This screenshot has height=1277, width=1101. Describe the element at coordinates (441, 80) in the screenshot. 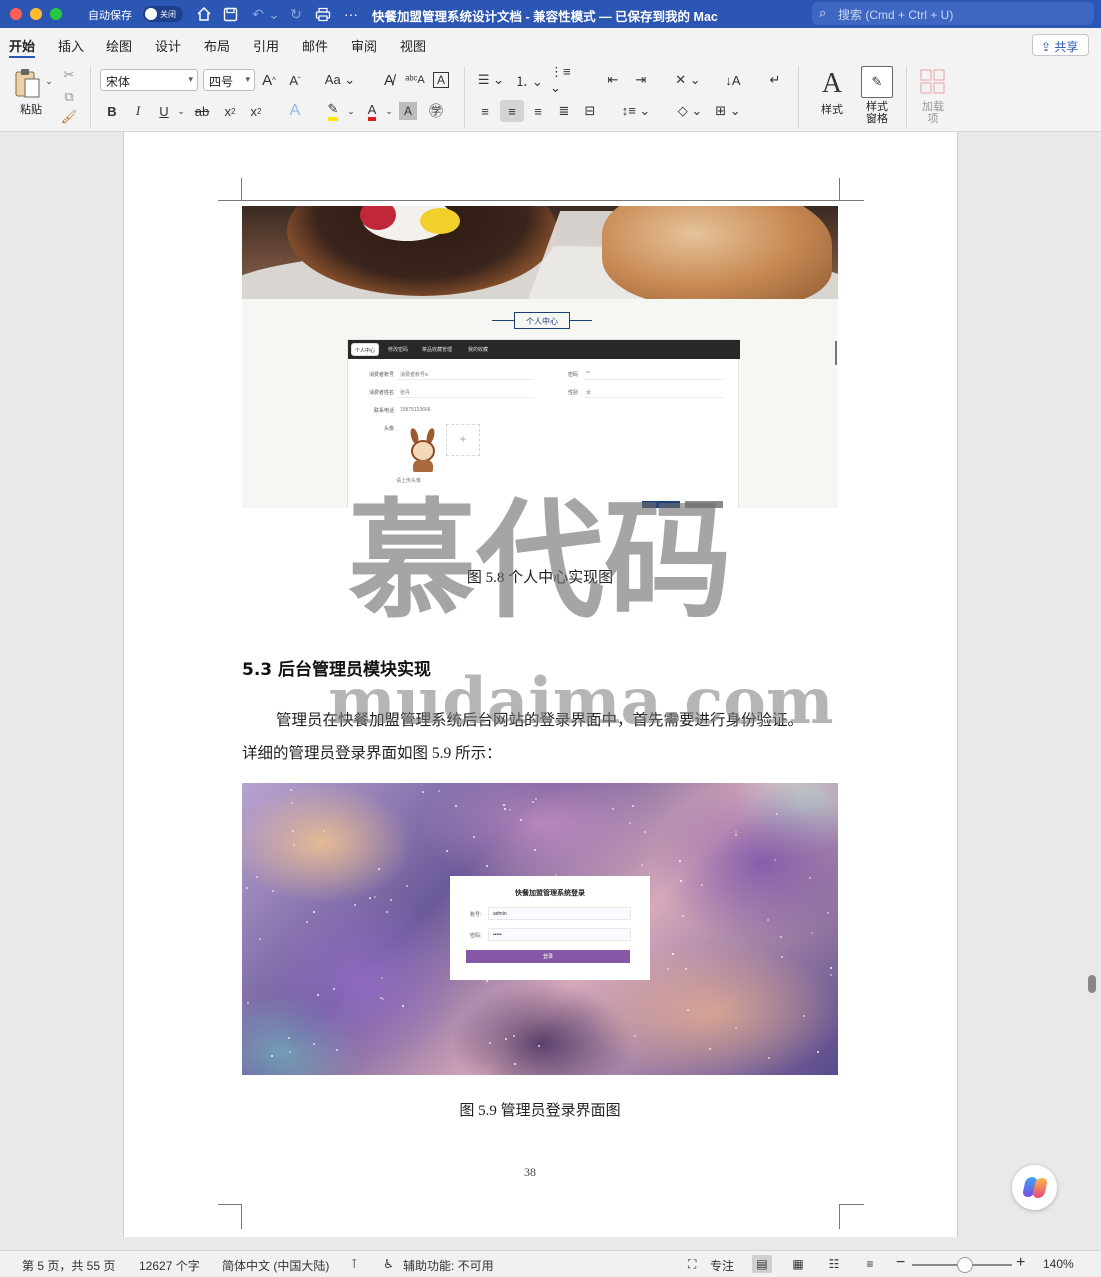

I see `character-border-icon: A` at that location.